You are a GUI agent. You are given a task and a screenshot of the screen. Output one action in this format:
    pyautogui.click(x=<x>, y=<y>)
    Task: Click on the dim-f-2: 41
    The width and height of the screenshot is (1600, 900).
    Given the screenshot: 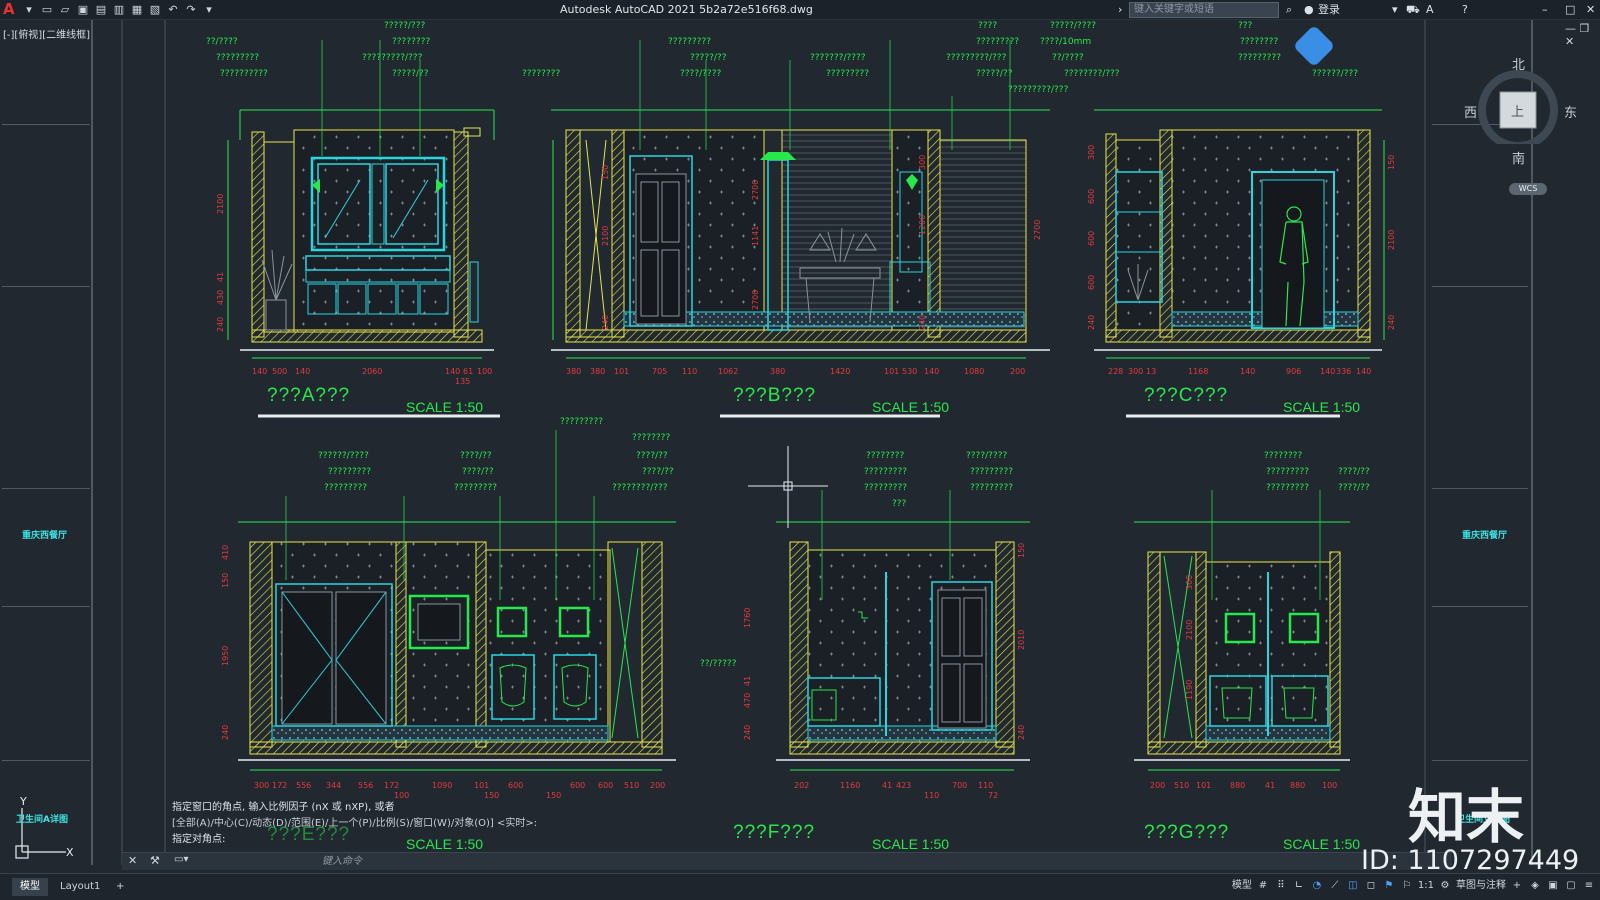 What is the action you would take?
    pyautogui.click(x=887, y=785)
    